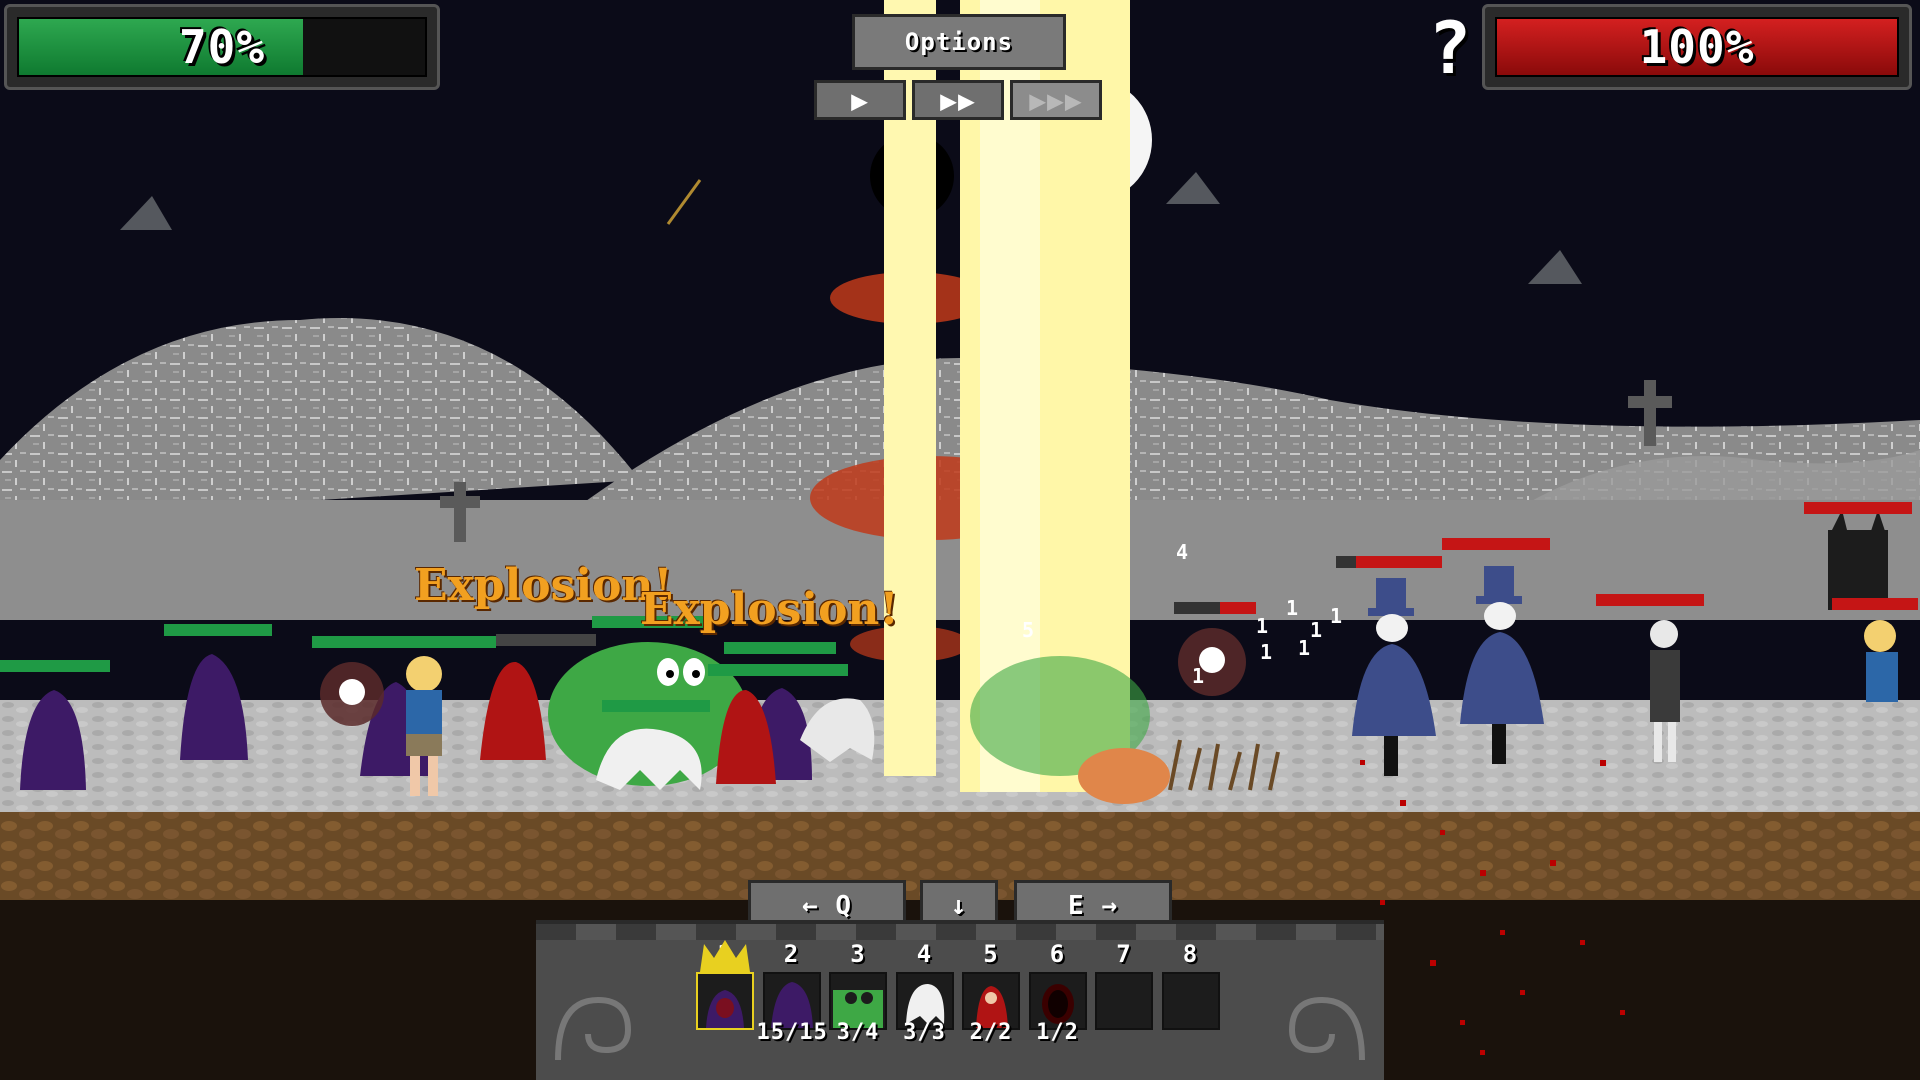 Image resolution: width=1920 pixels, height=1080 pixels. Describe the element at coordinates (1182, 552) in the screenshot. I see `damage-number: 4` at that location.